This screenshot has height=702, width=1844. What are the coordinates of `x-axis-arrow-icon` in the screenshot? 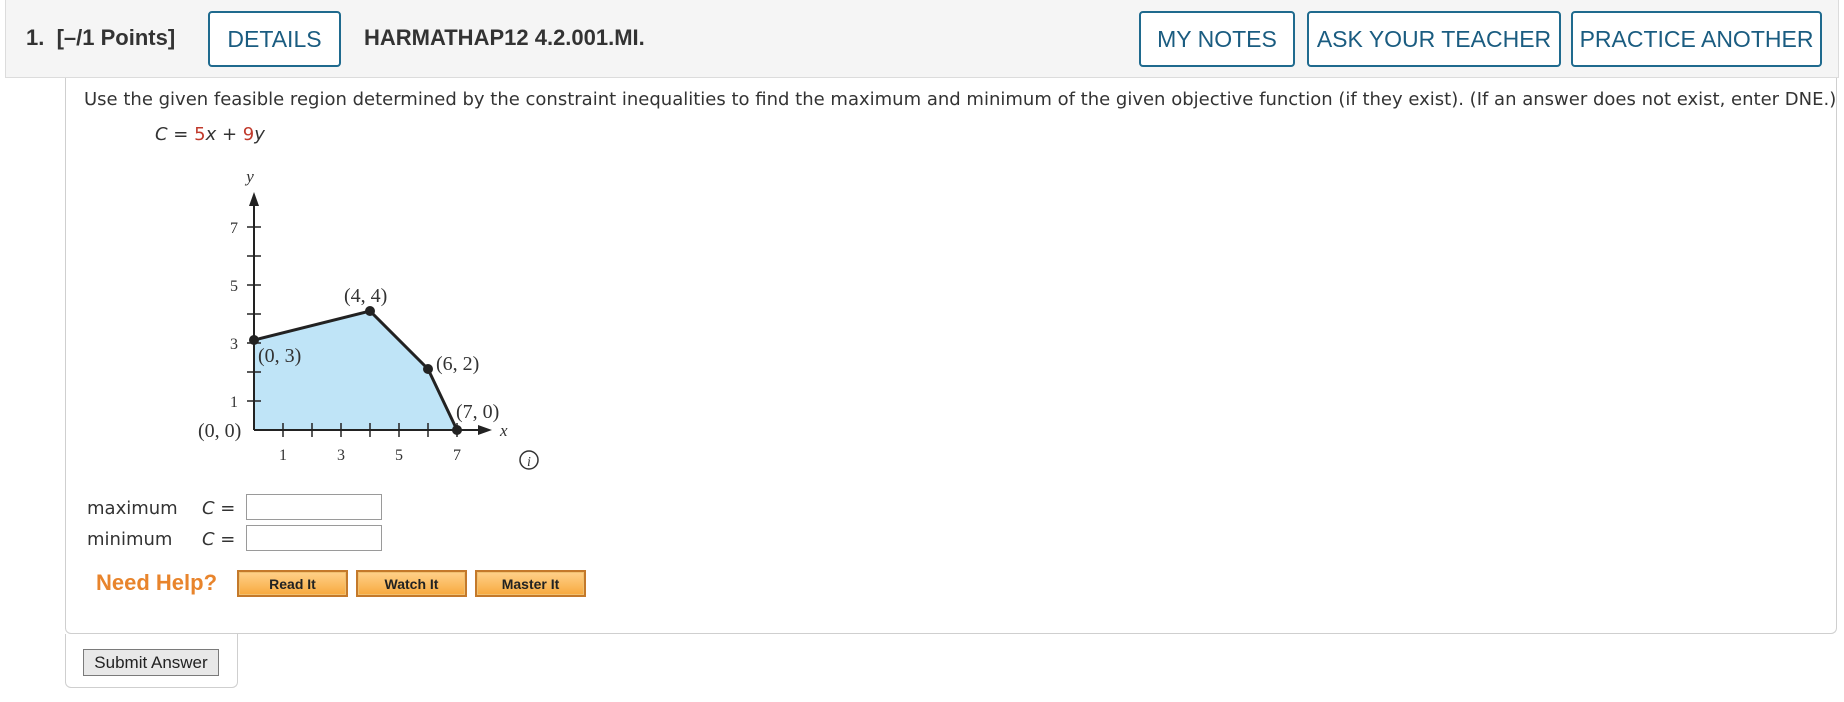 It's located at (485, 430).